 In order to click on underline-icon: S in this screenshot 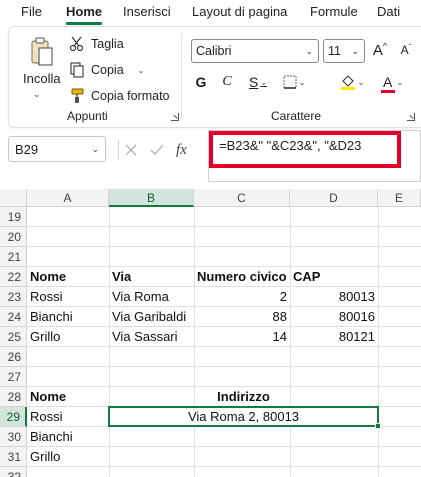, I will do `click(253, 82)`.